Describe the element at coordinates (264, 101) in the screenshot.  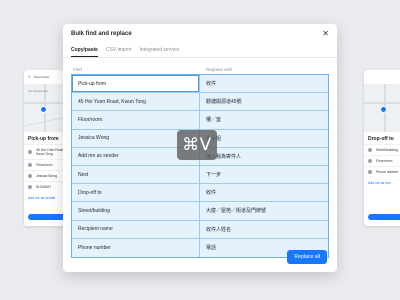
I see `replace-cell: 觀塘開源道45號` at that location.